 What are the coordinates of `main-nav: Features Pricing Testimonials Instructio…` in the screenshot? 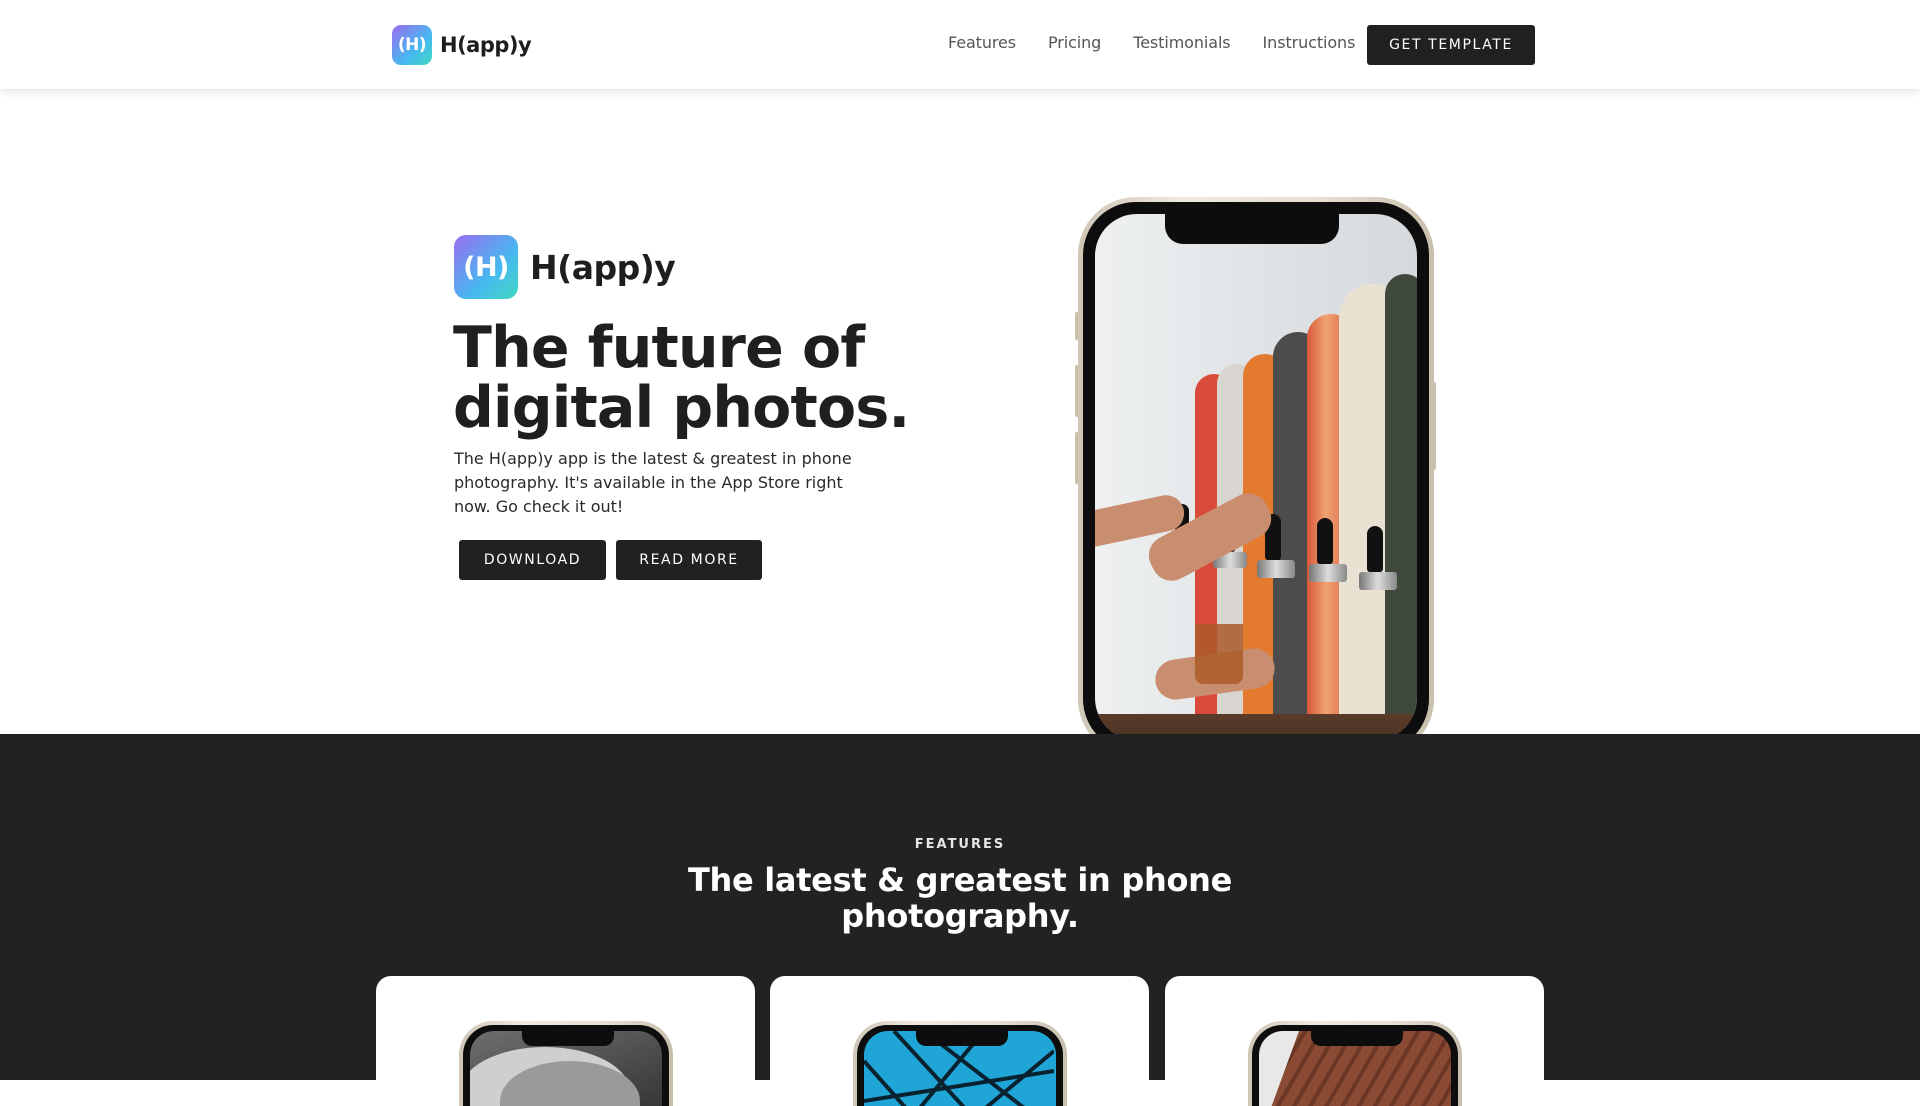 It's located at (1151, 42).